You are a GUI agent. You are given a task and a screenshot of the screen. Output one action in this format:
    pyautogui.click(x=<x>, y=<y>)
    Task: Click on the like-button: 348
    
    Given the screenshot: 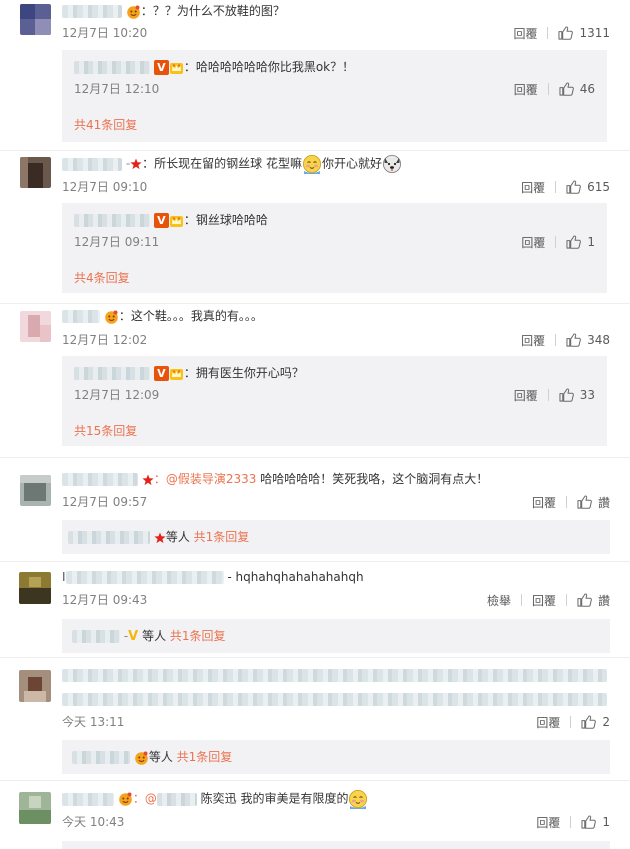 What is the action you would take?
    pyautogui.click(x=588, y=340)
    